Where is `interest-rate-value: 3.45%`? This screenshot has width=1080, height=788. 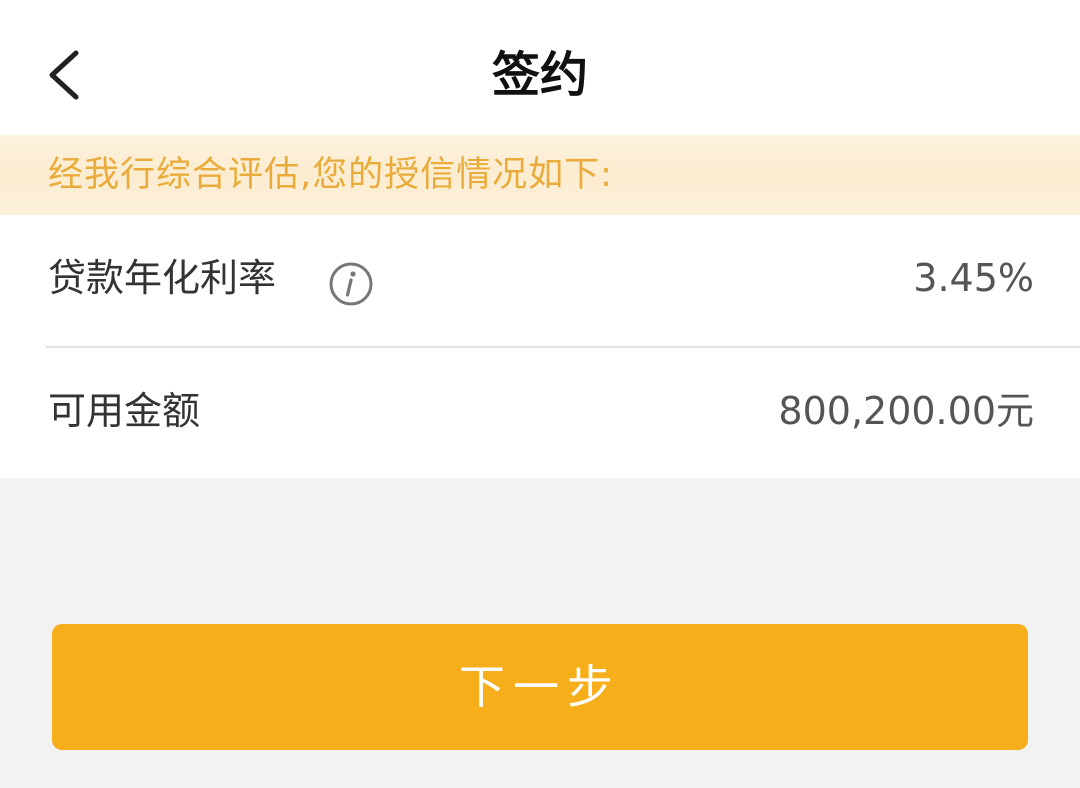 interest-rate-value: 3.45% is located at coordinates (973, 278).